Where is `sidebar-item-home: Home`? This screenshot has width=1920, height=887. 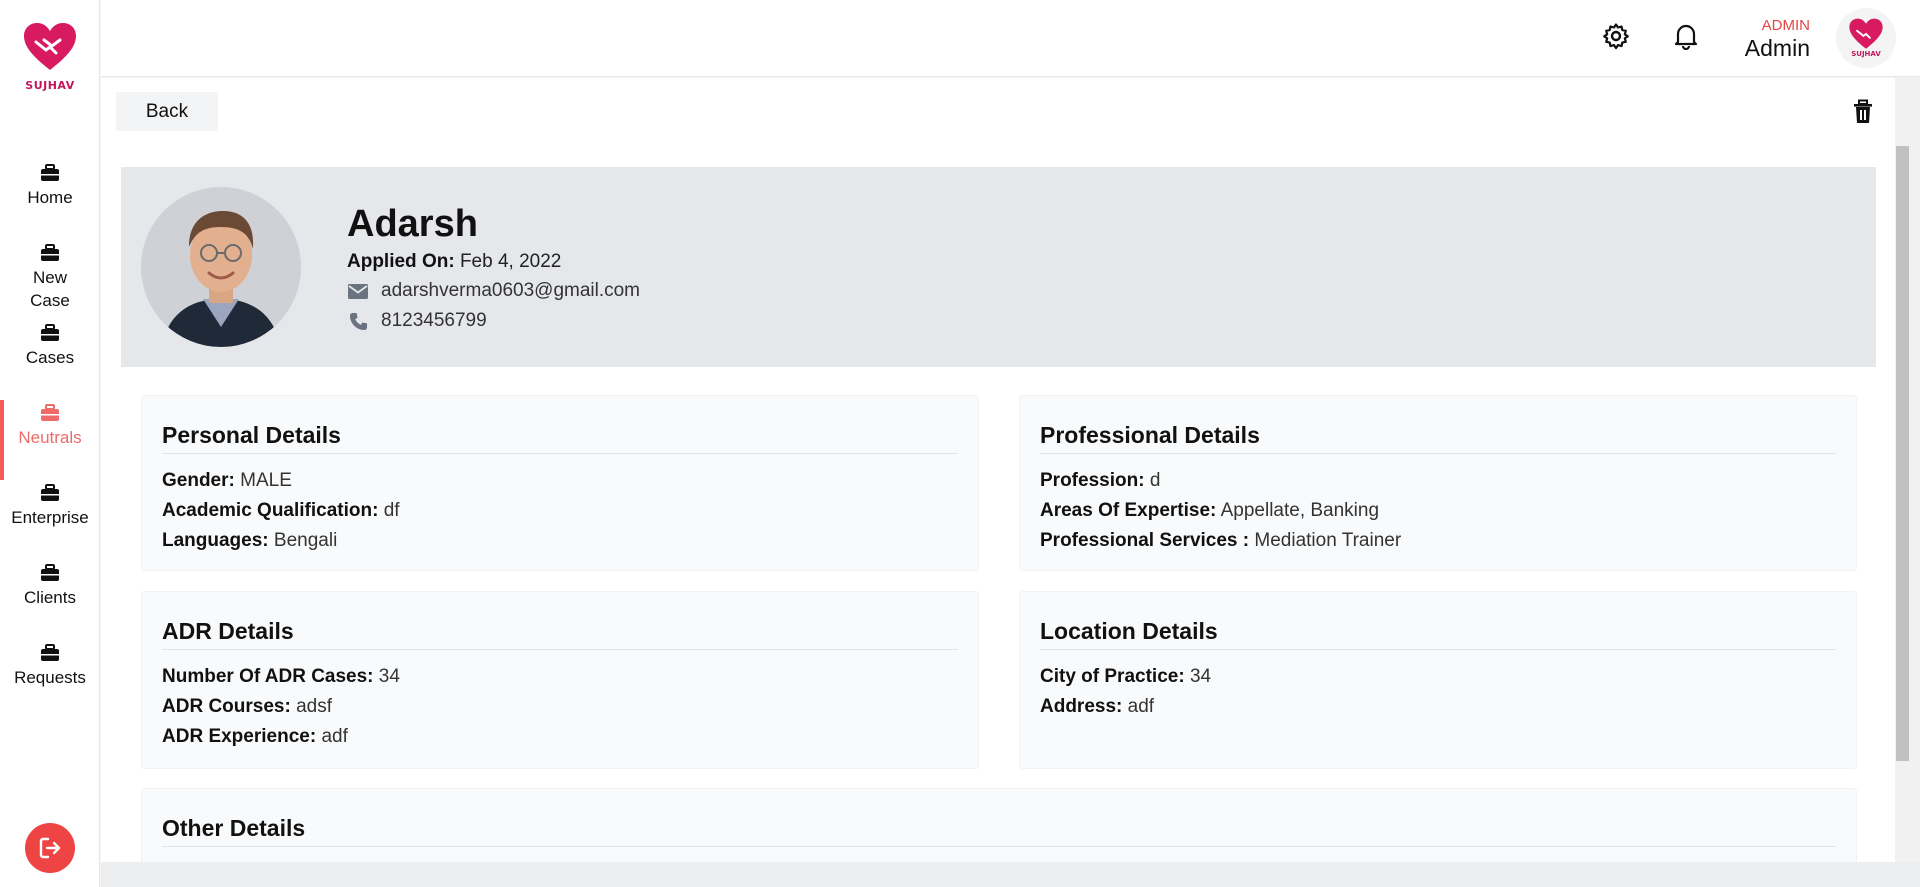 sidebar-item-home: Home is located at coordinates (50, 200).